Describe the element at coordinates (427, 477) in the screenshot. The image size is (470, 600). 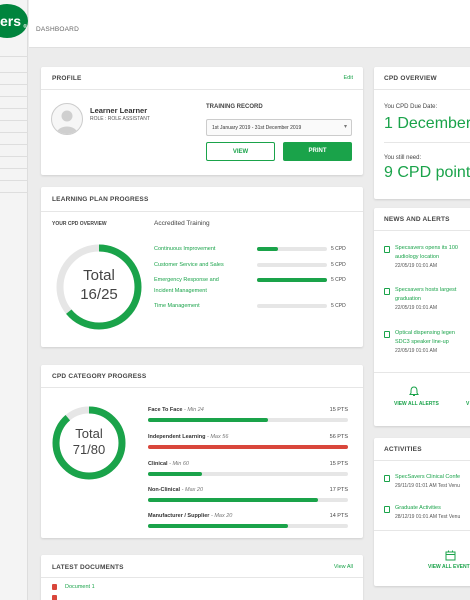
I see `activity-title: SpecSavers Clinical Confe` at that location.